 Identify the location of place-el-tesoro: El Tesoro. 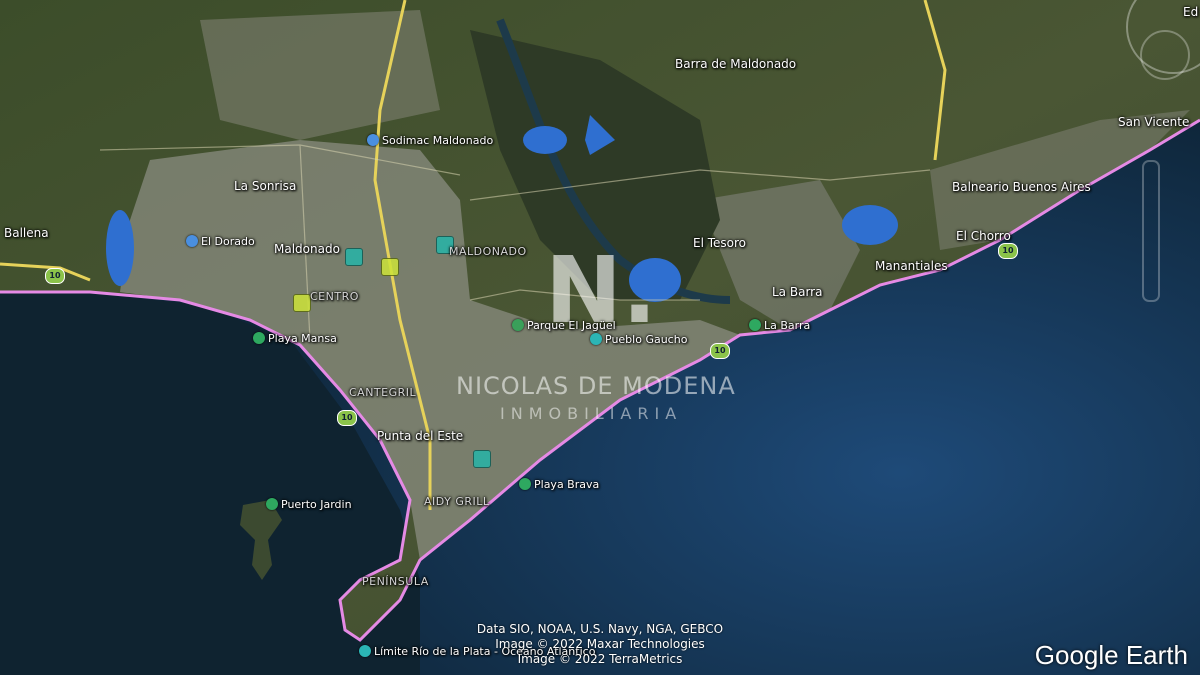
(719, 243).